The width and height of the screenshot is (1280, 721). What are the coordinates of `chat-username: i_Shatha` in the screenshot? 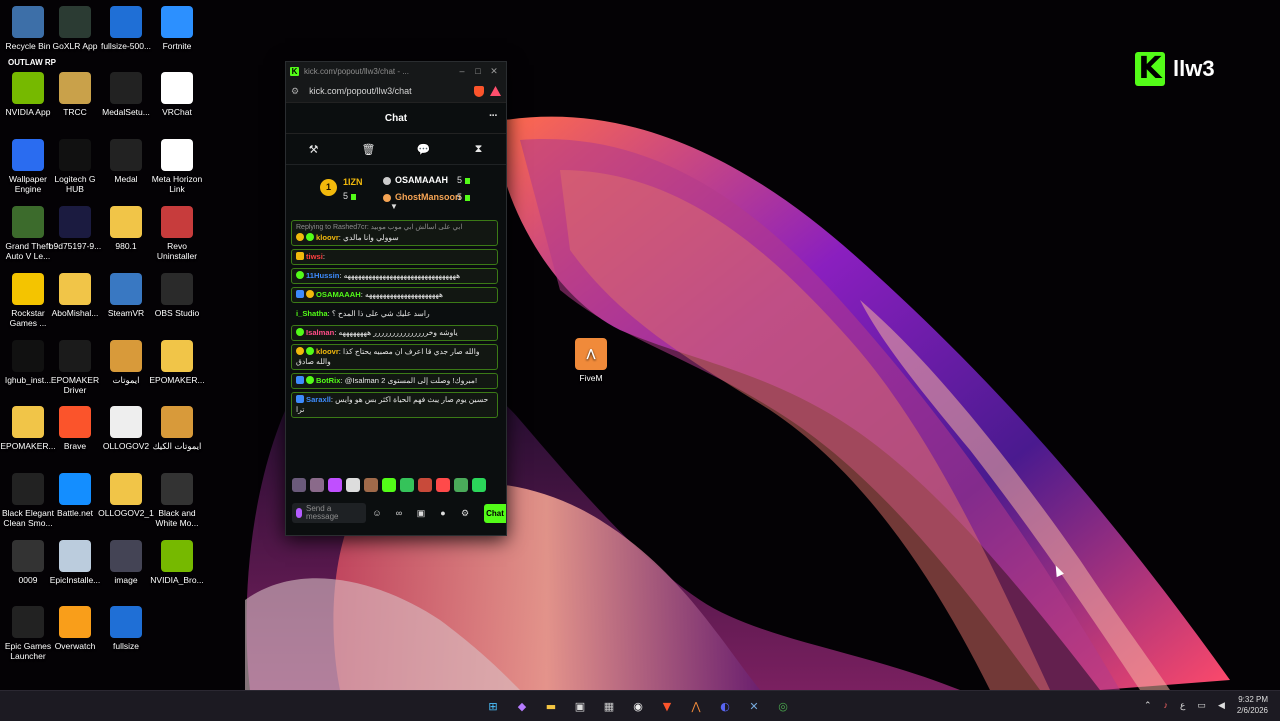 It's located at (312, 313).